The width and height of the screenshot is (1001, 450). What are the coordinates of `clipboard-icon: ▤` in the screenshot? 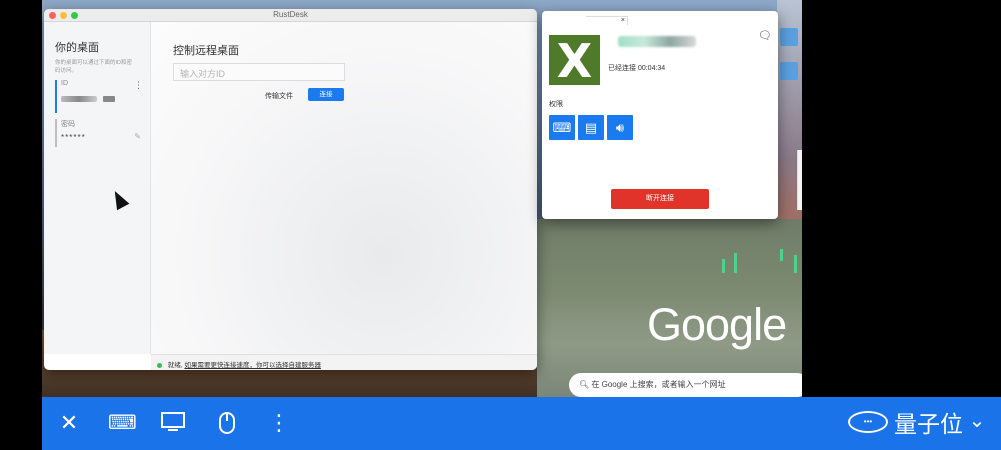 It's located at (591, 127).